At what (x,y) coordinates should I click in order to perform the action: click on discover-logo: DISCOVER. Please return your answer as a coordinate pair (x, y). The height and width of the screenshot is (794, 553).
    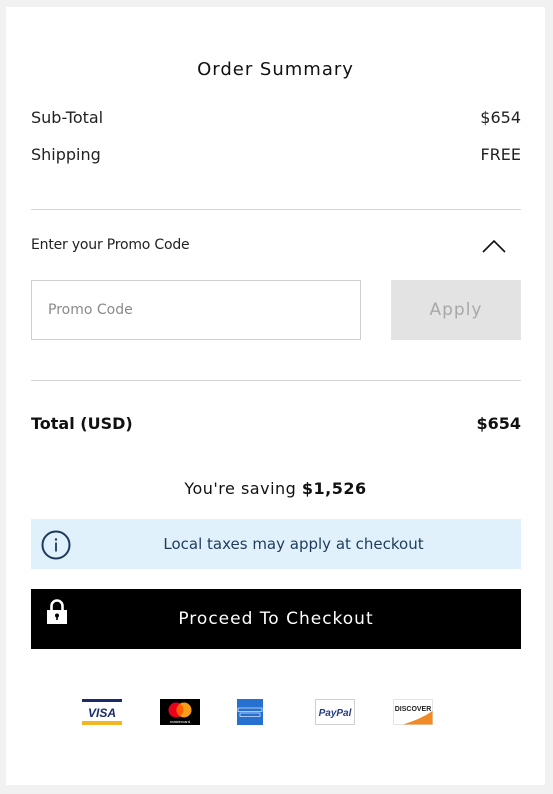
    Looking at the image, I should click on (413, 712).